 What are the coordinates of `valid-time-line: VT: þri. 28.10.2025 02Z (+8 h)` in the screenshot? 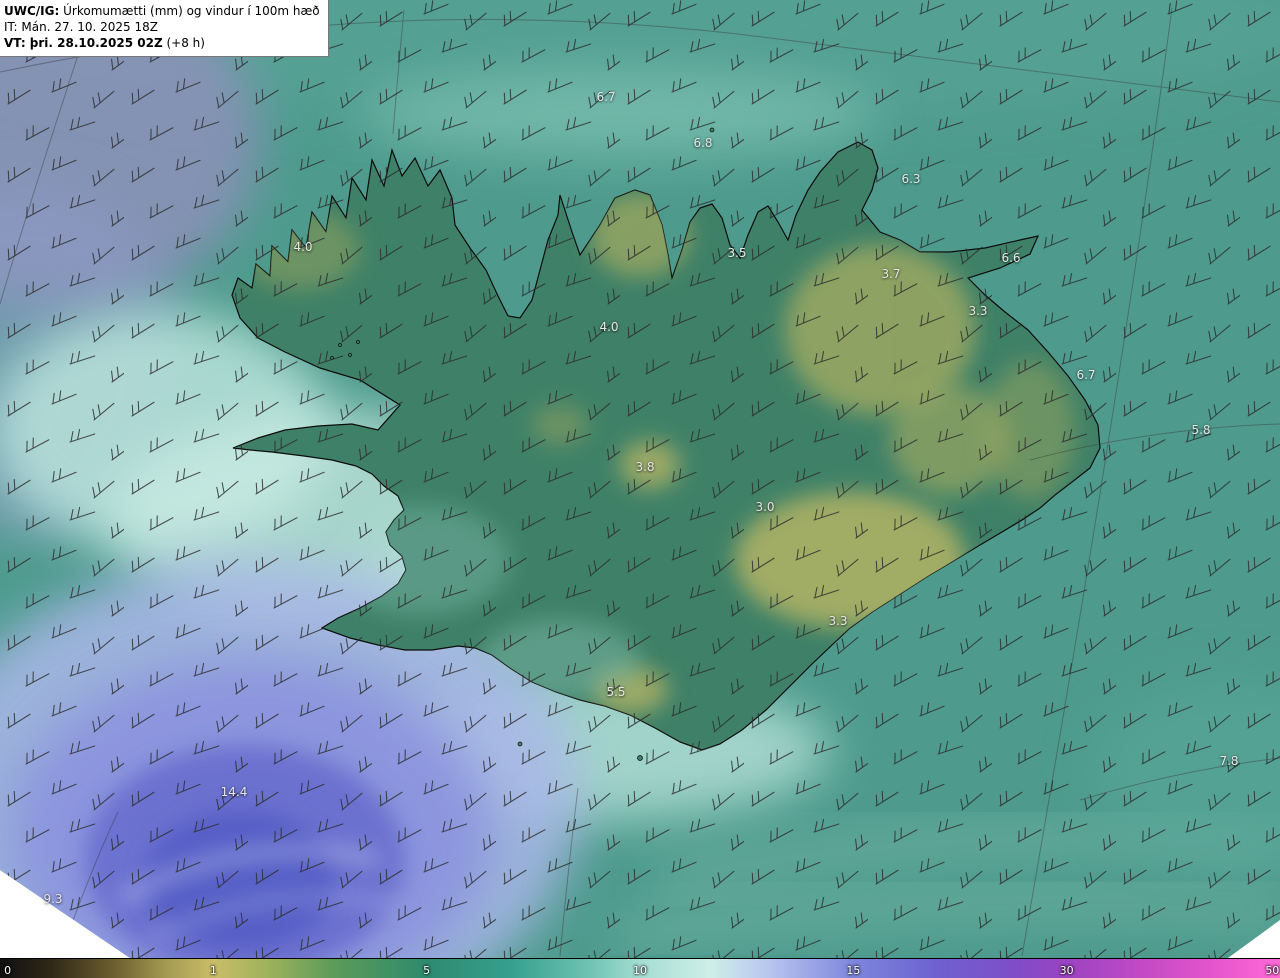 It's located at (162, 43).